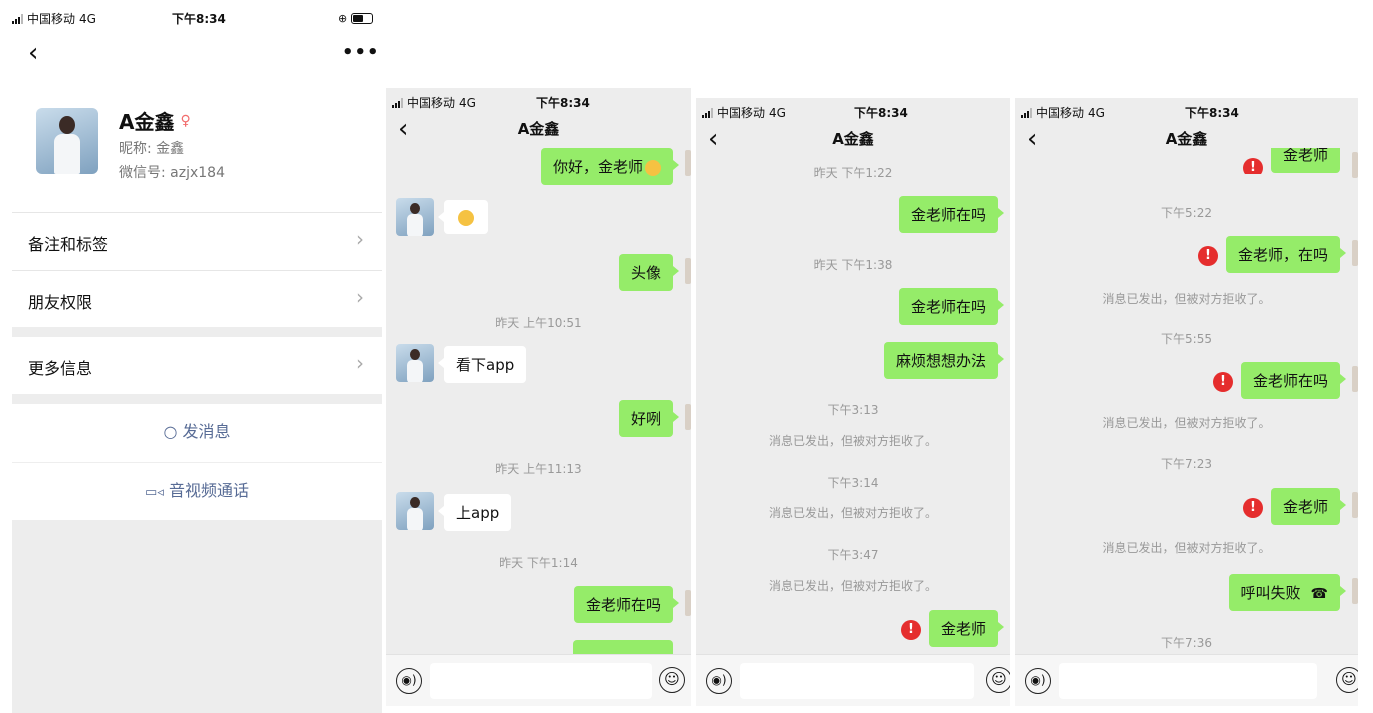 The image size is (1373, 713). What do you see at coordinates (1279, 380) in the screenshot?
I see `message-sent-failed: ! 金老师在吗` at bounding box center [1279, 380].